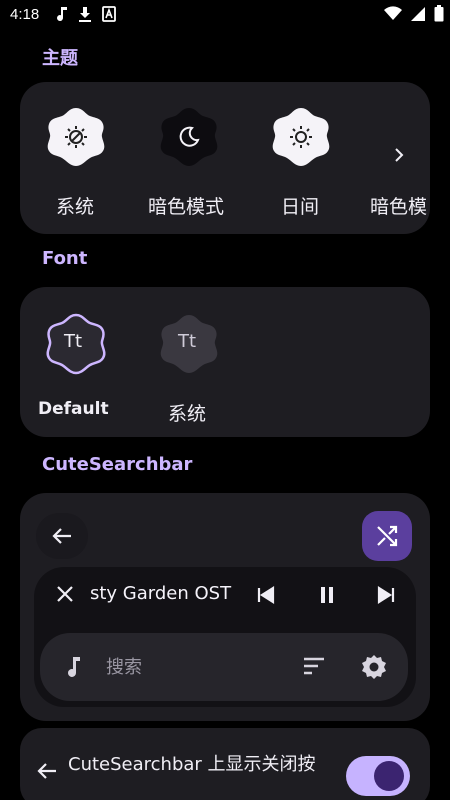  What do you see at coordinates (187, 341) in the screenshot?
I see `font-system-glyph: Tt` at bounding box center [187, 341].